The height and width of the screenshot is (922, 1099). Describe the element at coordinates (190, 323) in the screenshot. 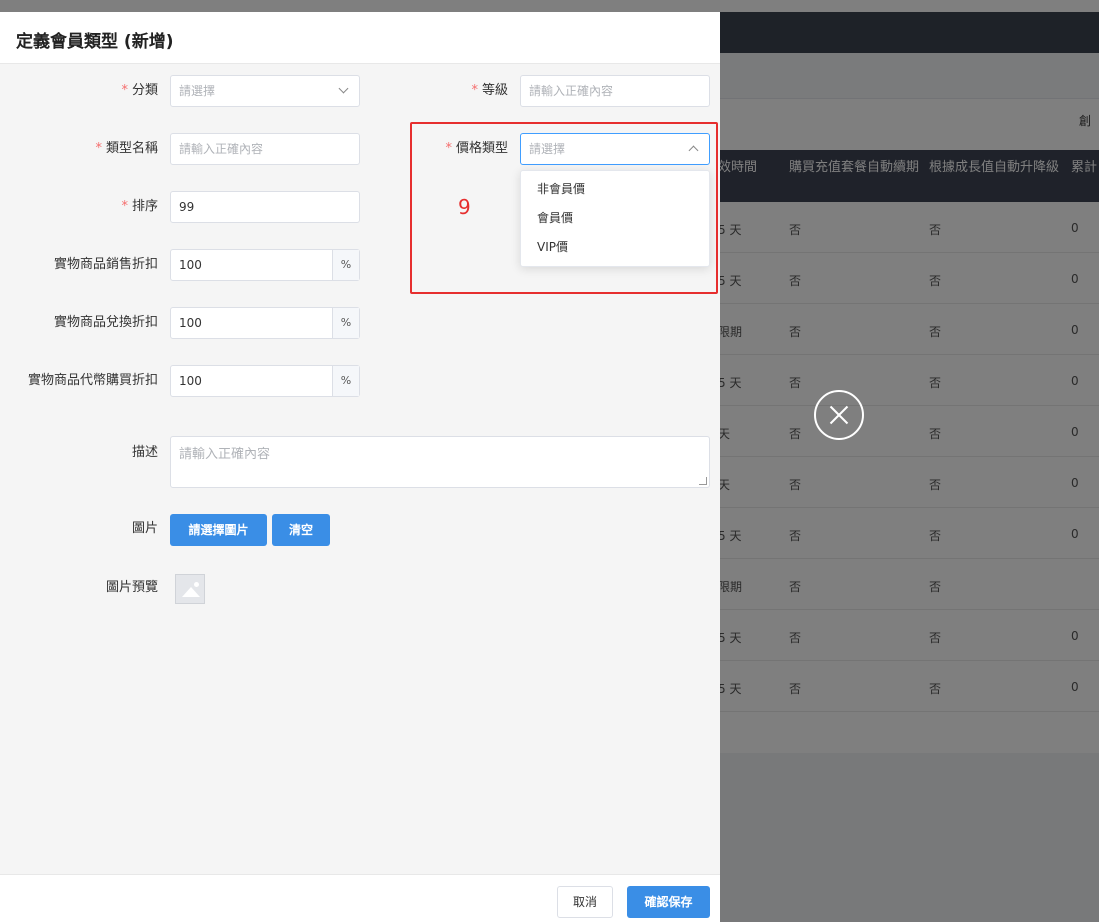

I see `exchange-discount-value: 100` at that location.